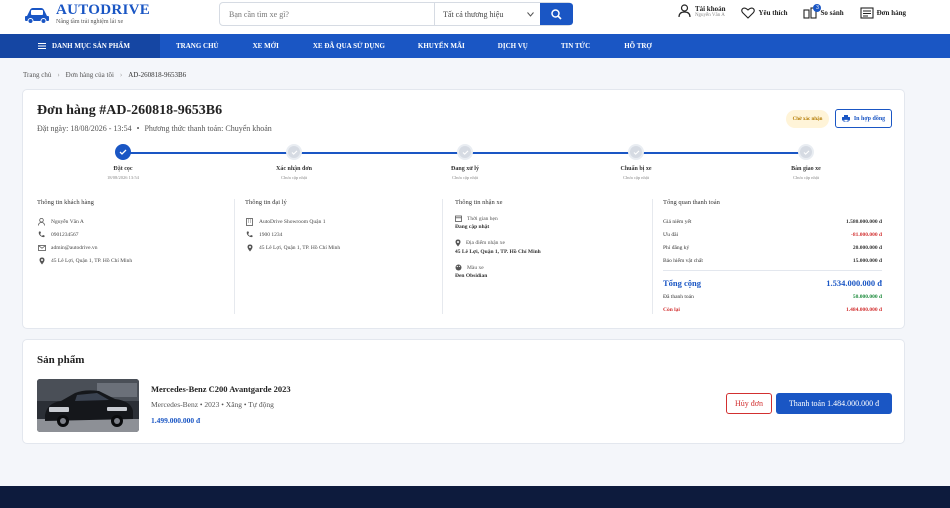 Image resolution: width=950 pixels, height=508 pixels. Describe the element at coordinates (135, 234) in the screenshot. I see `customer-phone-row: 0901234567` at that location.